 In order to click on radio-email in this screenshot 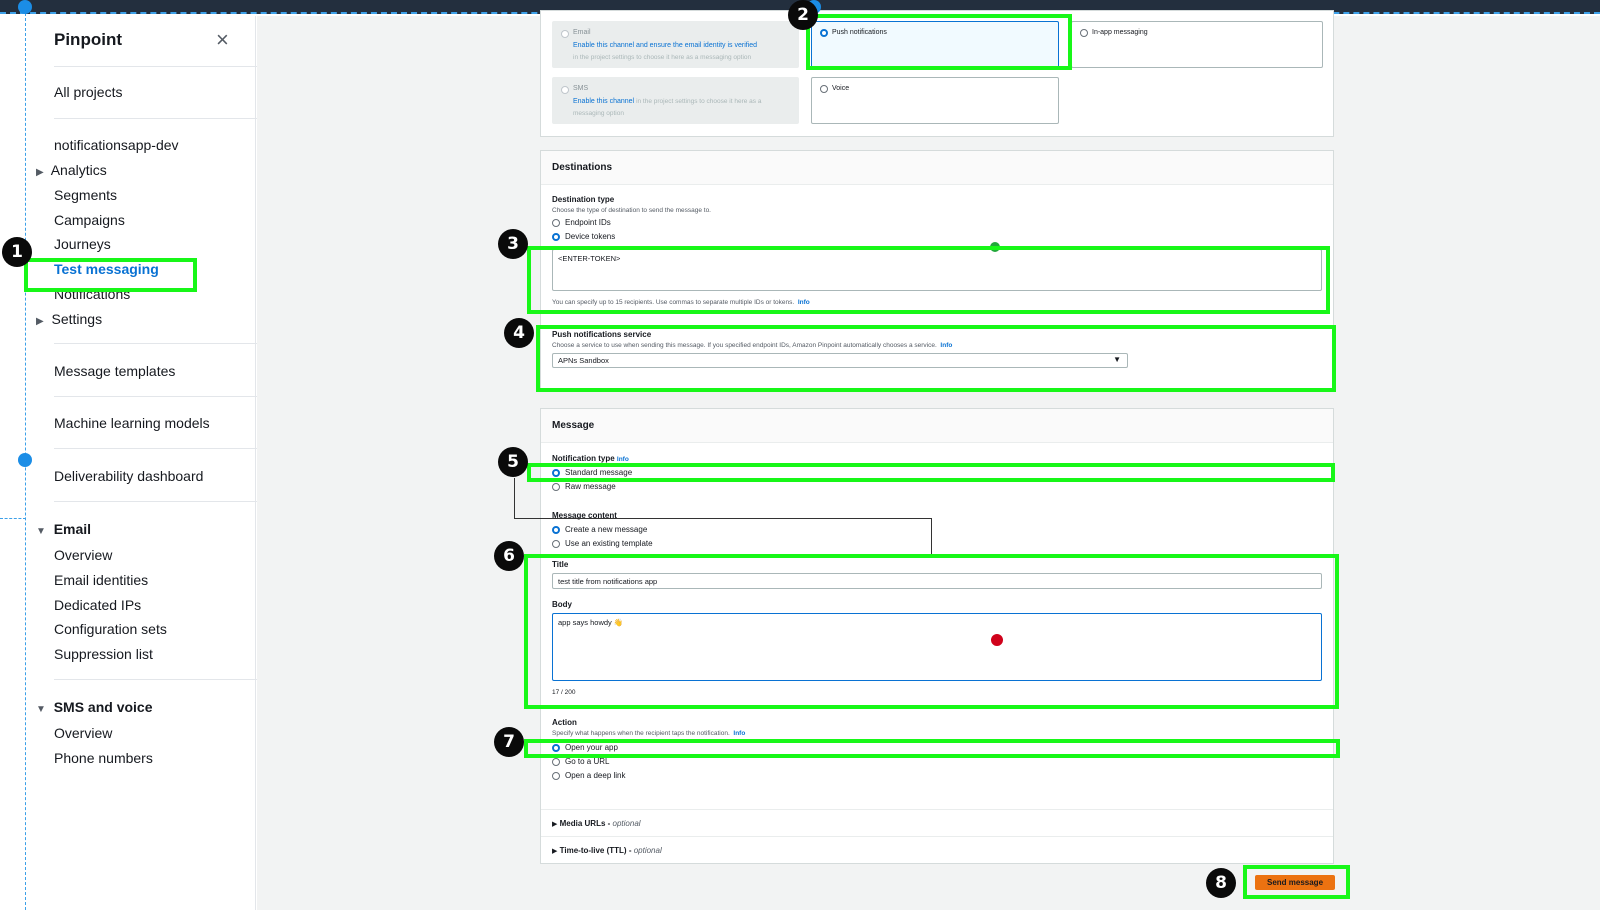, I will do `click(565, 34)`.